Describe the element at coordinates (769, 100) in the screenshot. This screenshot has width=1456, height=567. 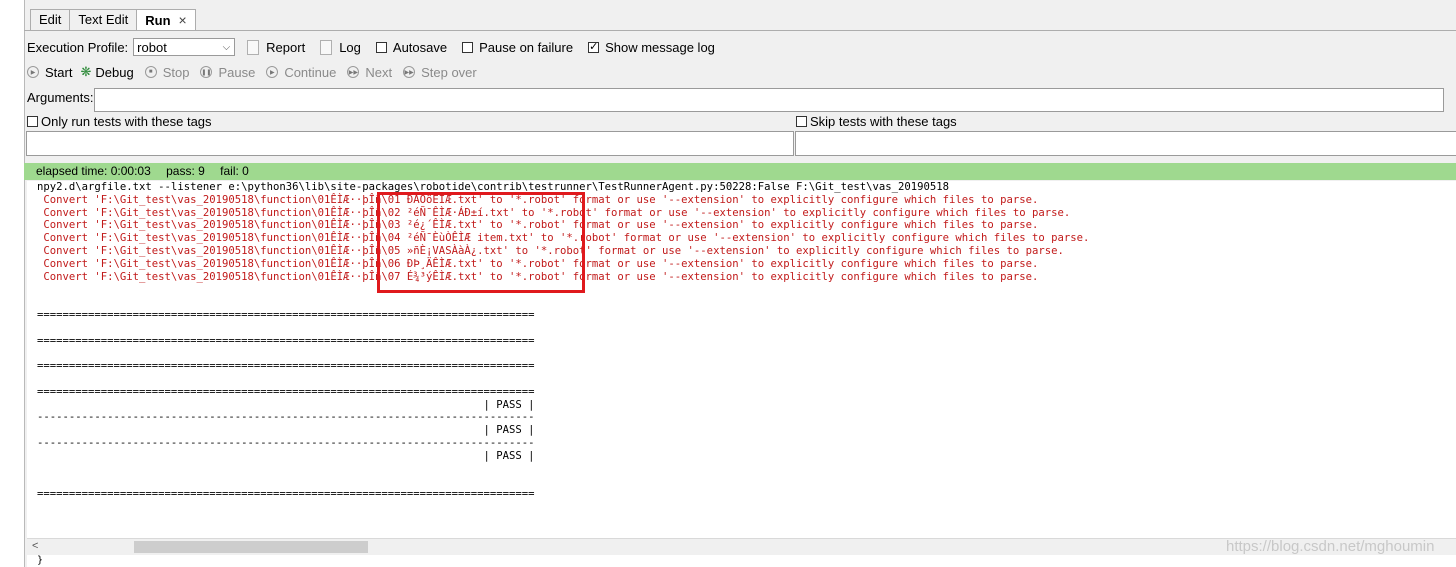
I see `arguments-input` at that location.